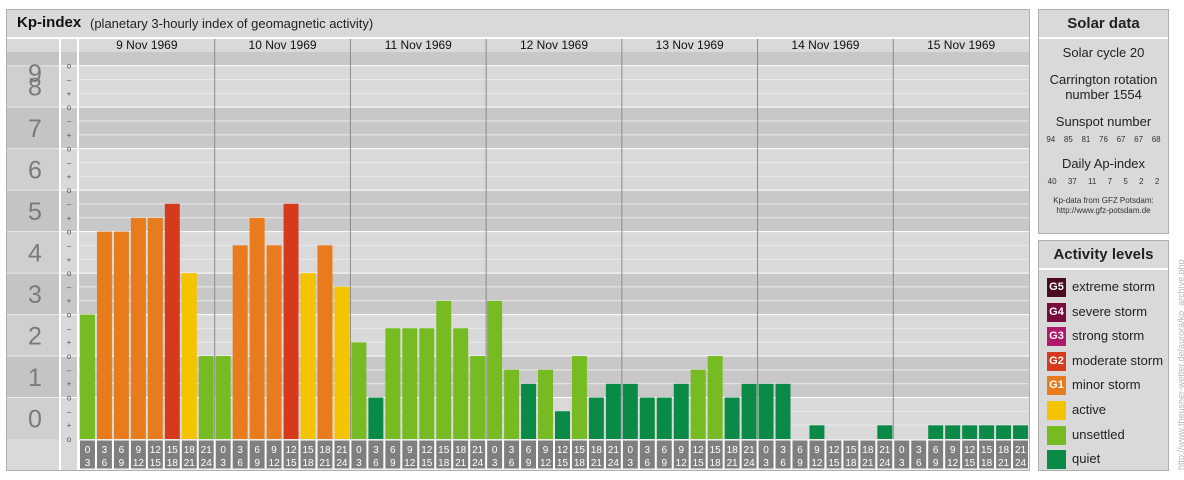 The height and width of the screenshot is (480, 1184). Describe the element at coordinates (325, 450) in the screenshot. I see `interval-start-label: 18` at that location.